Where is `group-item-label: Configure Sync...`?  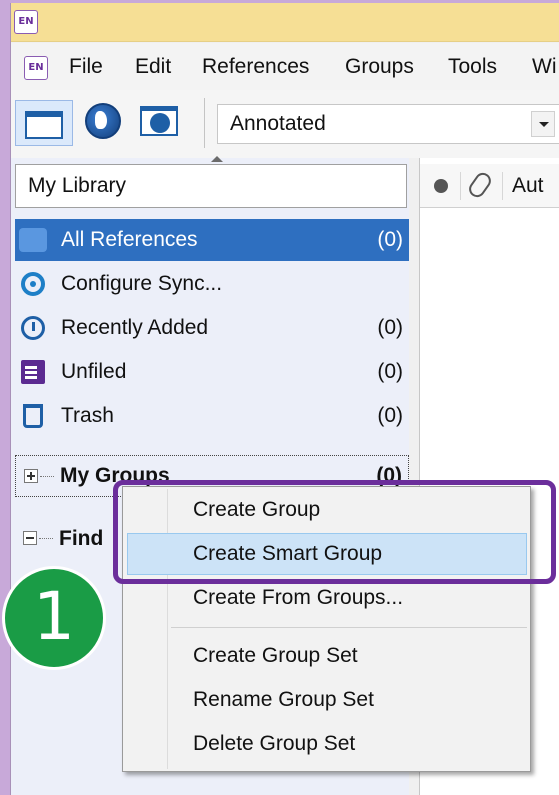
group-item-label: Configure Sync... is located at coordinates (142, 283).